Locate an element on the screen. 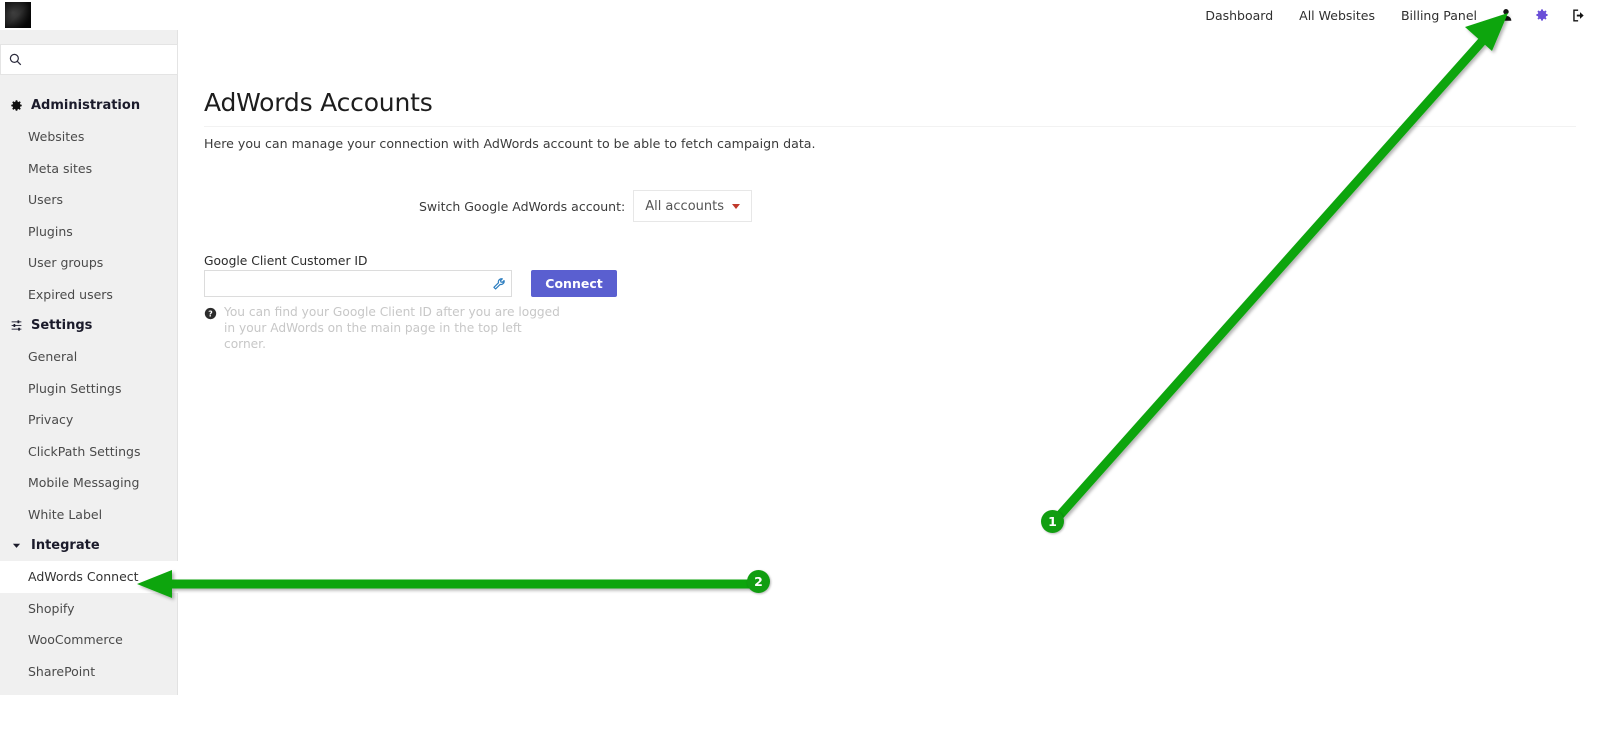 This screenshot has height=731, width=1600. sidebar-item-clickpath-settings: ClickPath Settings is located at coordinates (89, 452).